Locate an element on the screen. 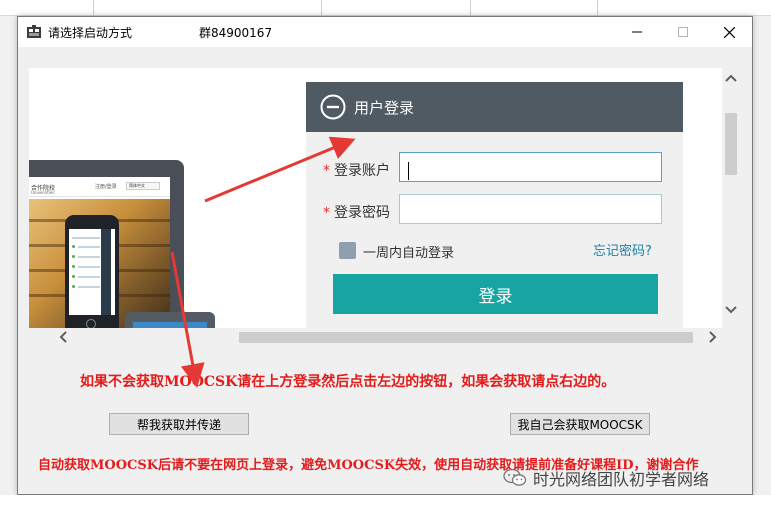 This screenshot has width=771, height=510. preview-lang: 简体中文 is located at coordinates (143, 186).